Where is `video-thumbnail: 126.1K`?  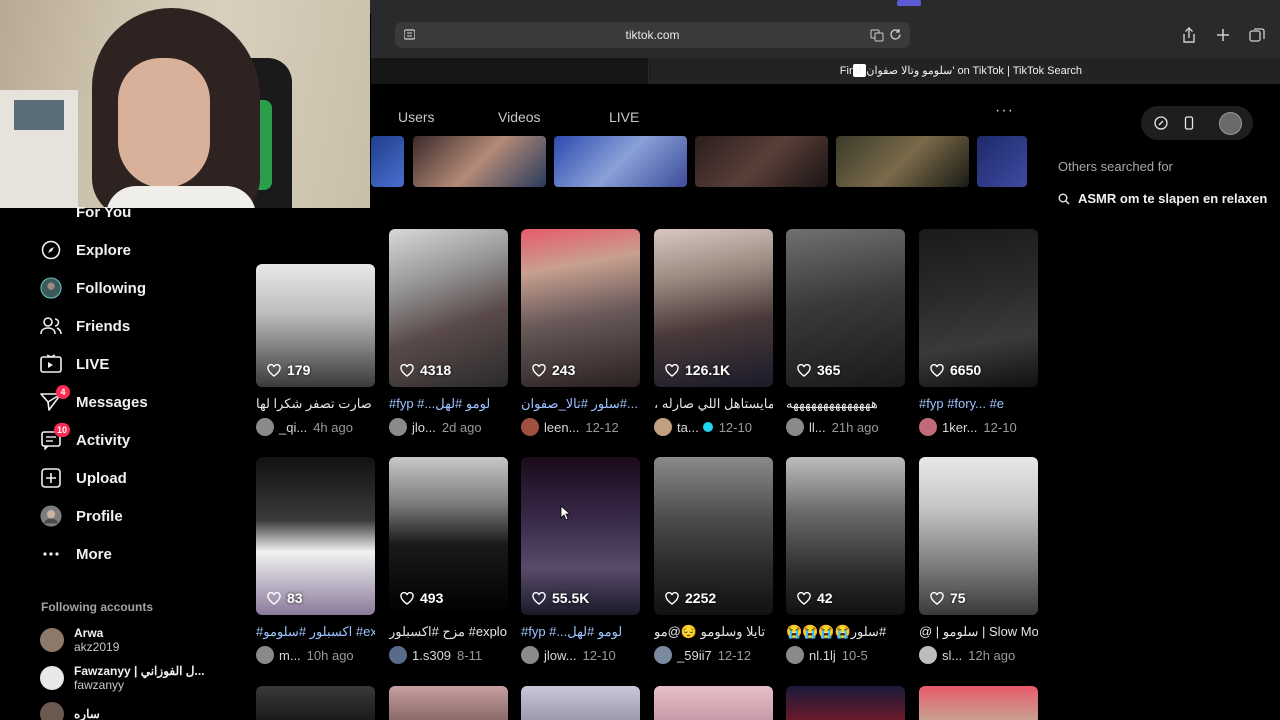
video-thumbnail: 126.1K is located at coordinates (713, 308).